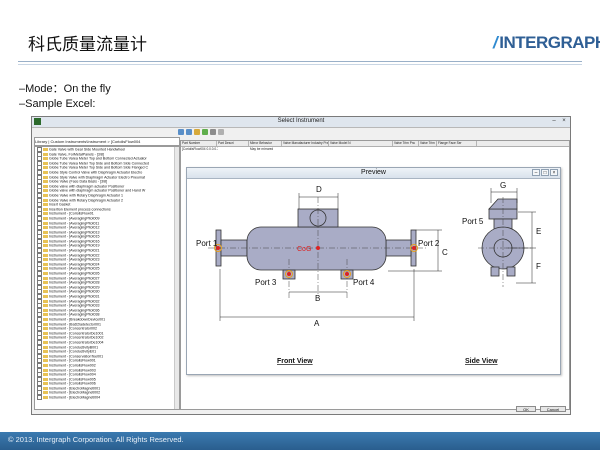 This screenshot has width=600, height=450. Describe the element at coordinates (266, 149) in the screenshot. I see `table-cell: May be mirrored` at that location.